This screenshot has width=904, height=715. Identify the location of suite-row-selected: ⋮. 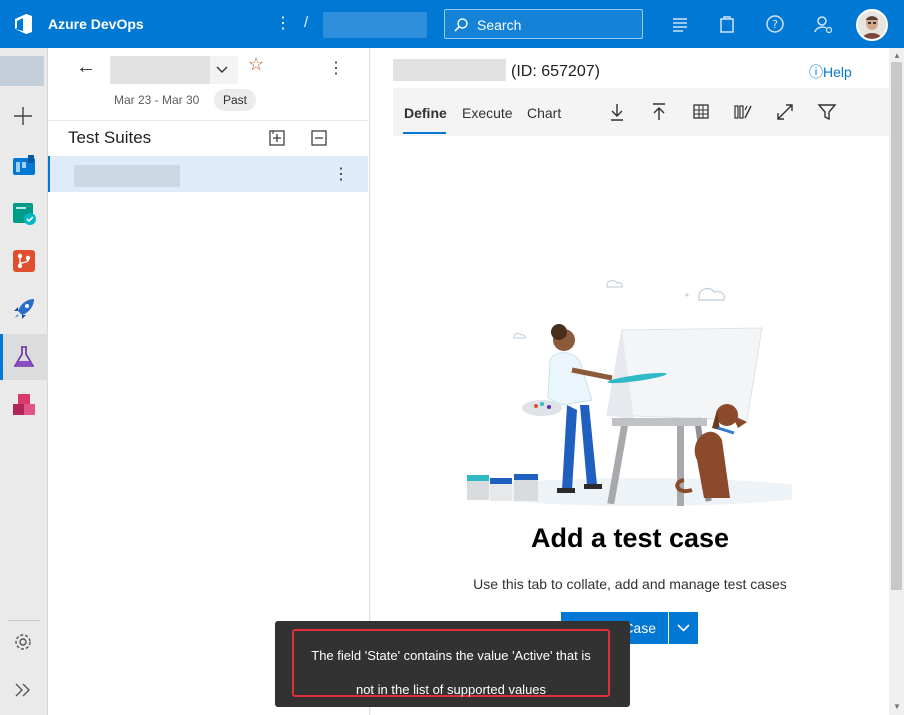
(208, 174).